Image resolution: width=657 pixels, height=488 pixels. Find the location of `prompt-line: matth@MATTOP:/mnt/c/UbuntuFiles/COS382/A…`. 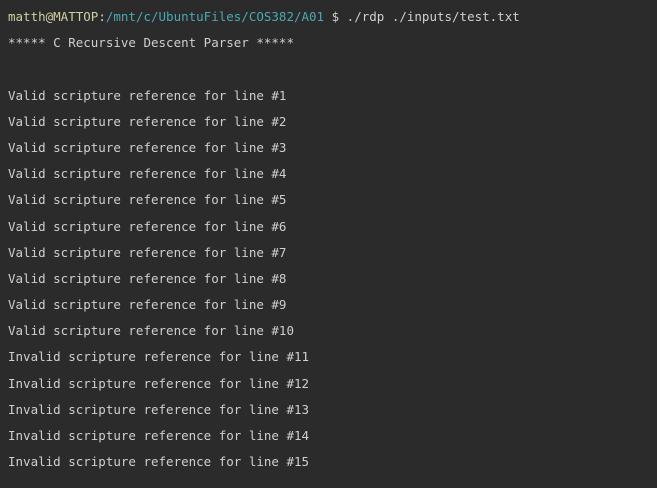

prompt-line: matth@MATTOP:/mnt/c/UbuntuFiles/COS382/A… is located at coordinates (332, 17).